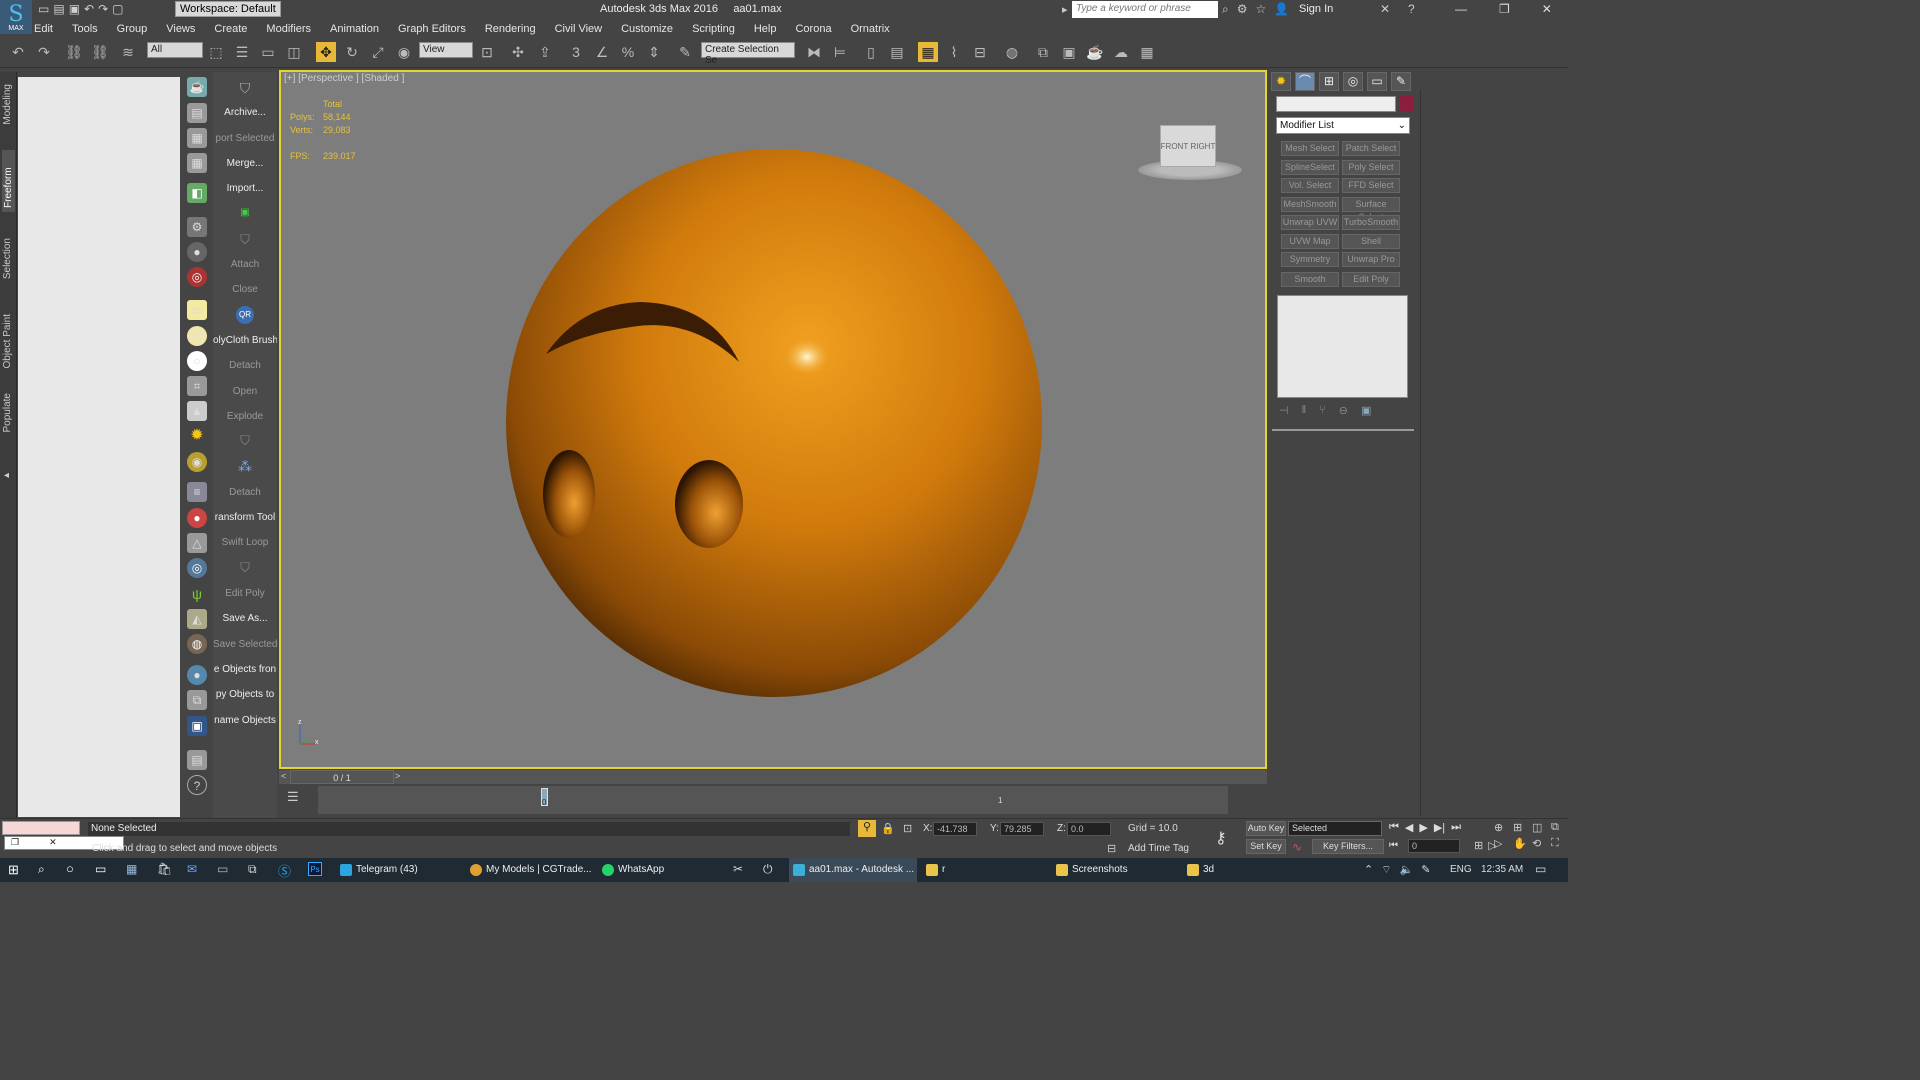 The image size is (1920, 1080). What do you see at coordinates (1281, 81) in the screenshot?
I see `create-tab-icon: ✹` at bounding box center [1281, 81].